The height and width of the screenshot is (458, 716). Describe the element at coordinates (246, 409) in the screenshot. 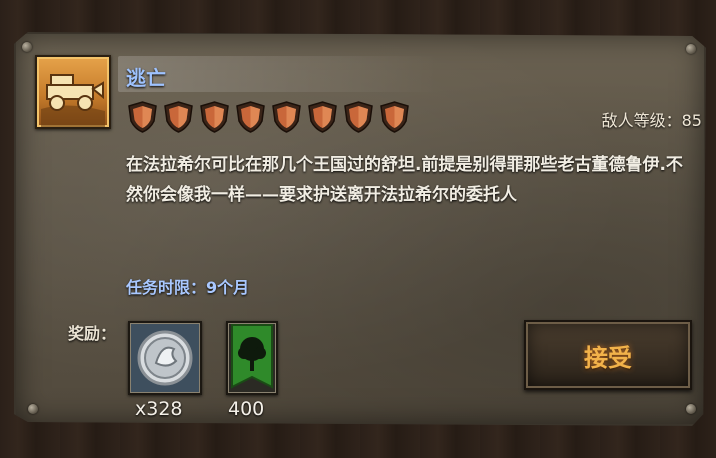

I see `reward-count-banner: 400` at that location.